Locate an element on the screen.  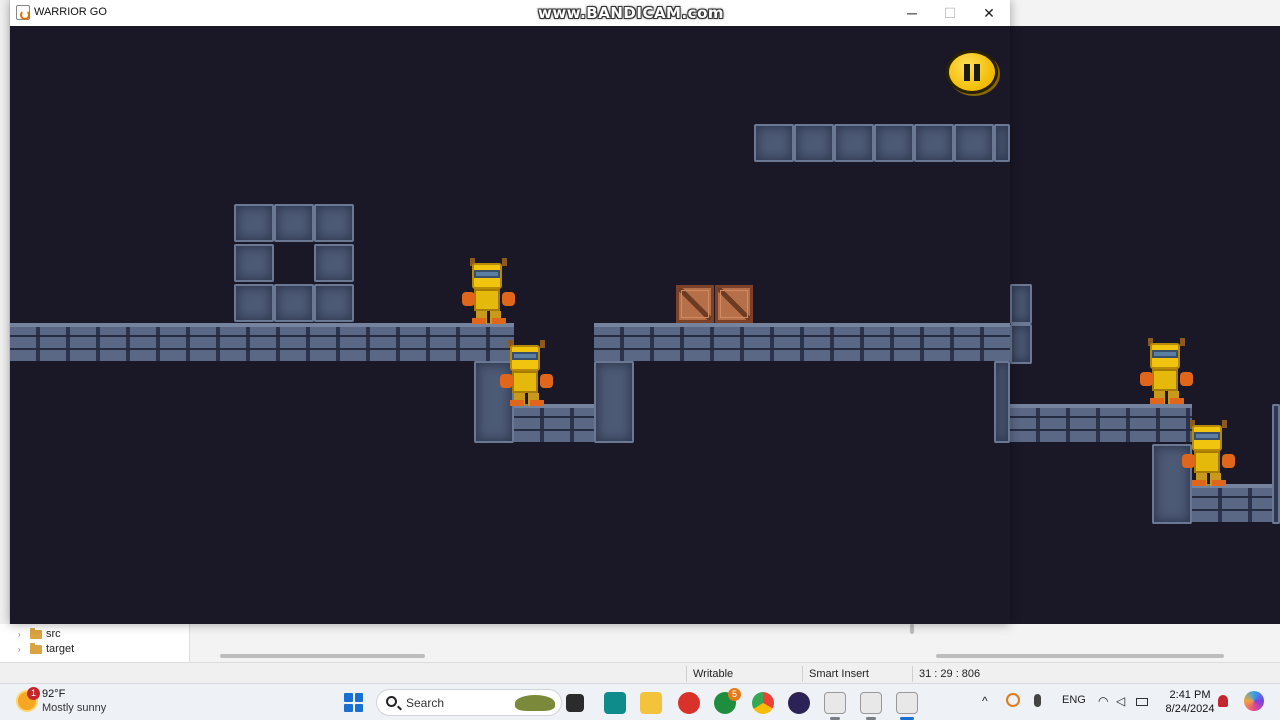
microsoft-store-icon is located at coordinates (615, 703).